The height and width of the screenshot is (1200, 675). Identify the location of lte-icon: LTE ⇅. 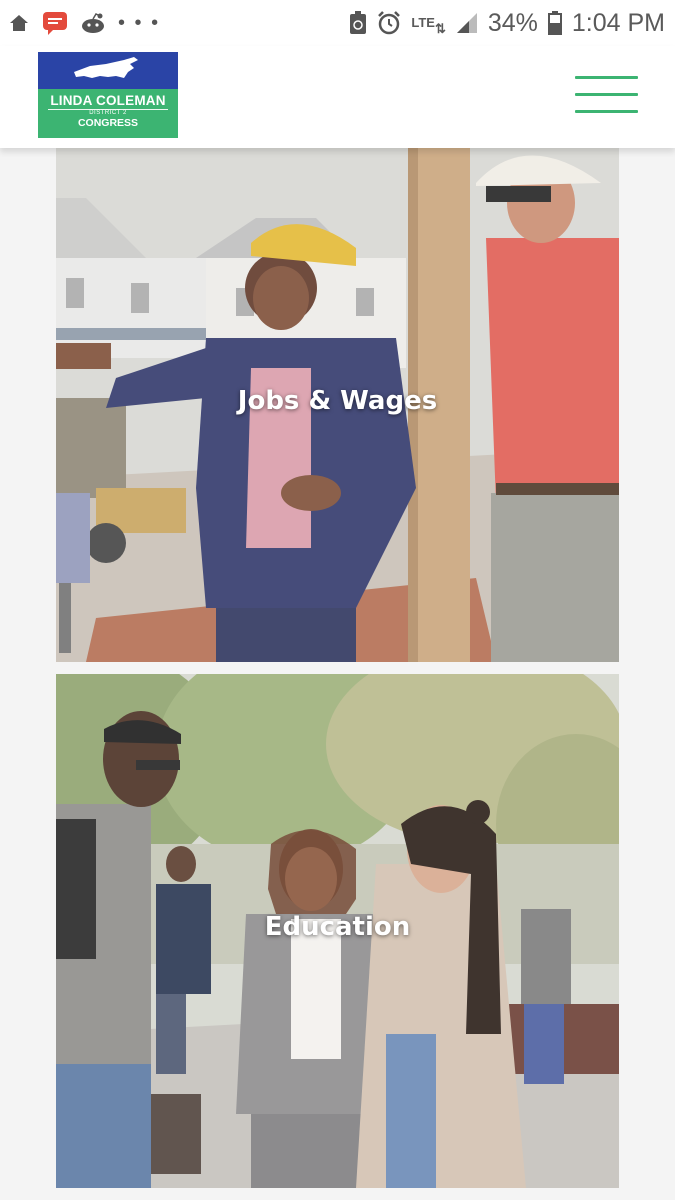
(428, 25).